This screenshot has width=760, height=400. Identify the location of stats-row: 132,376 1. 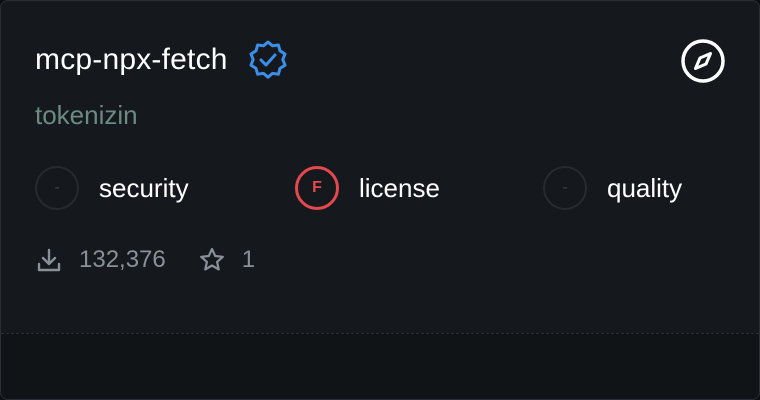
(145, 260).